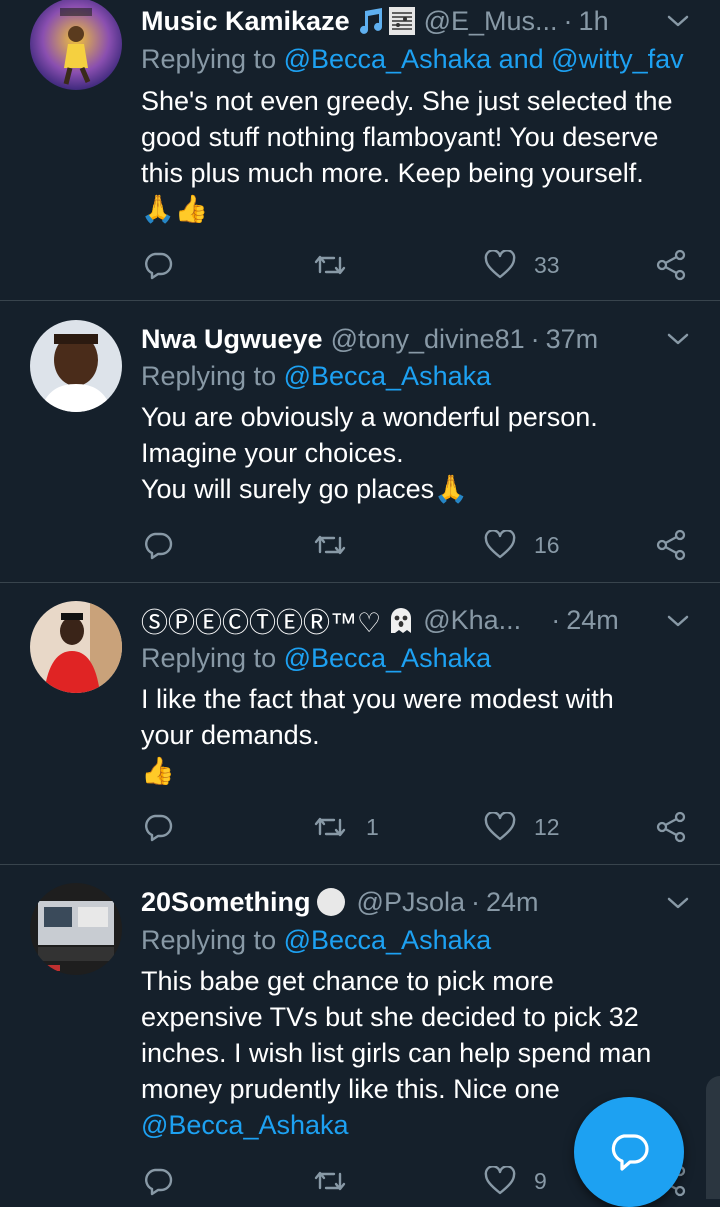  What do you see at coordinates (402, 21) in the screenshot?
I see `sheet-music-icon` at bounding box center [402, 21].